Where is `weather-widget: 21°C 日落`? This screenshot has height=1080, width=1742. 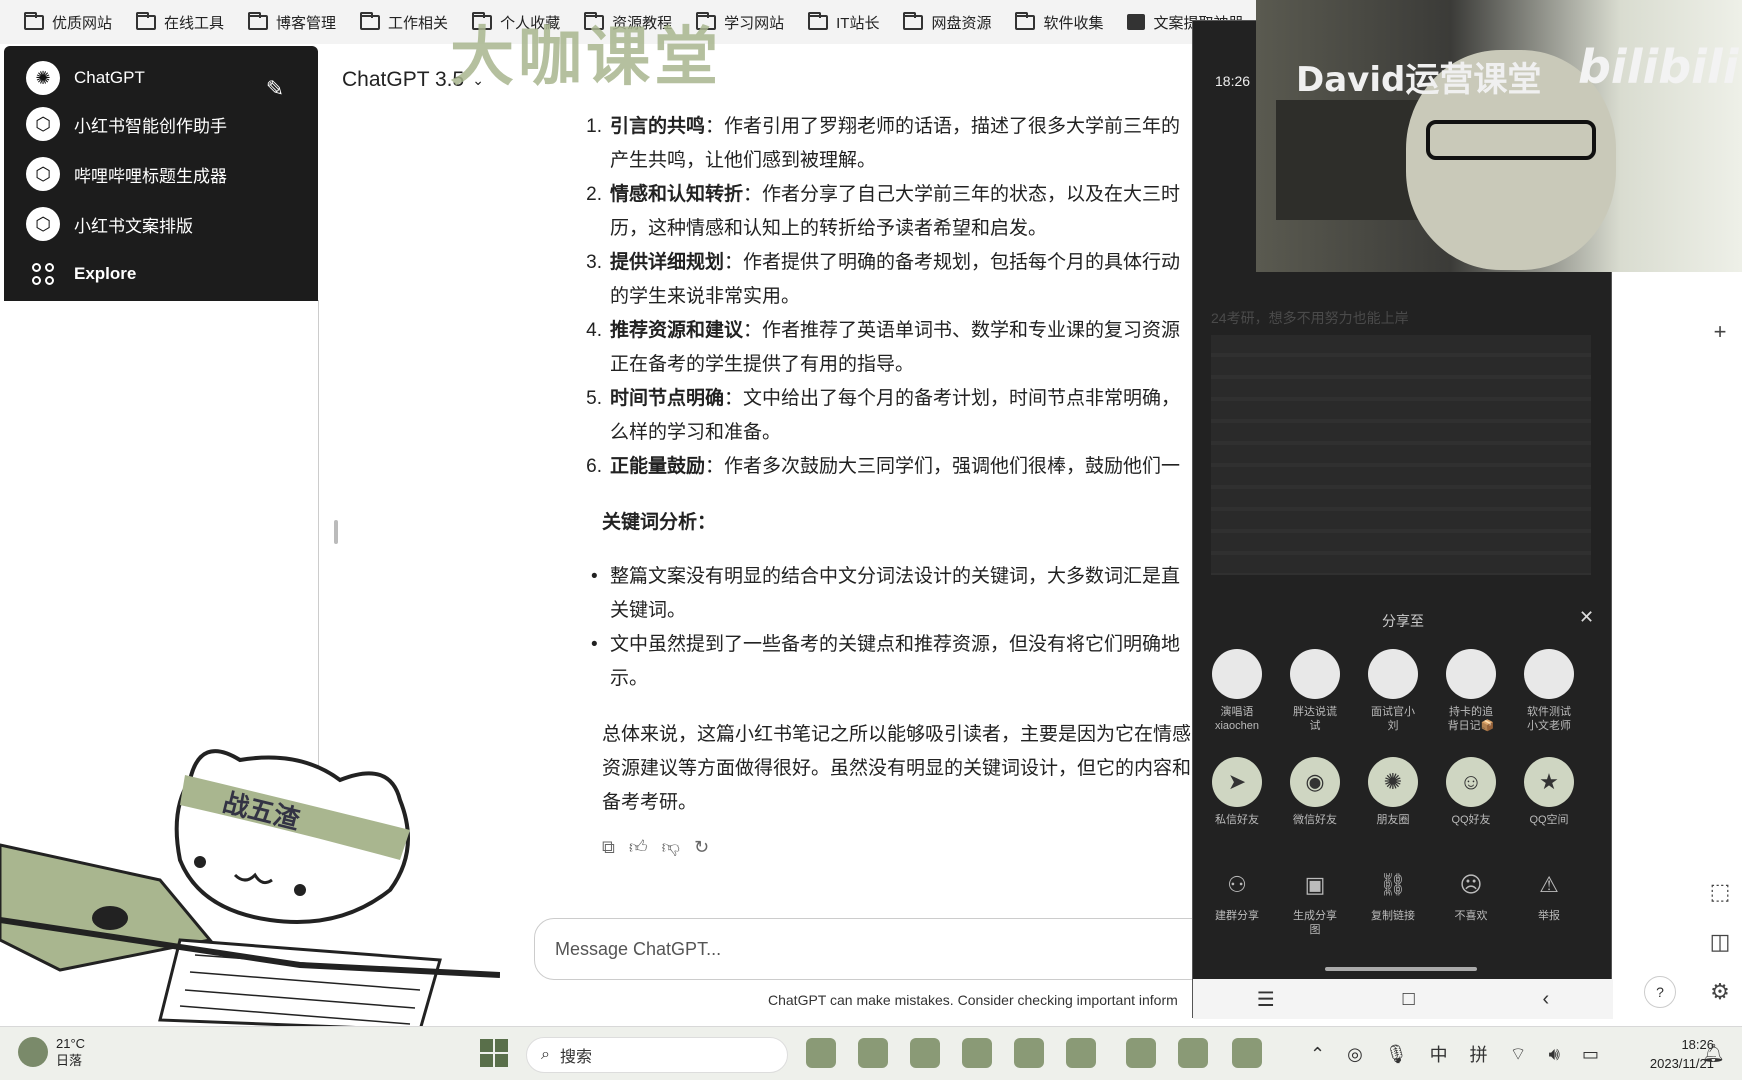
weather-widget: 21°C 日落 is located at coordinates (51, 1052).